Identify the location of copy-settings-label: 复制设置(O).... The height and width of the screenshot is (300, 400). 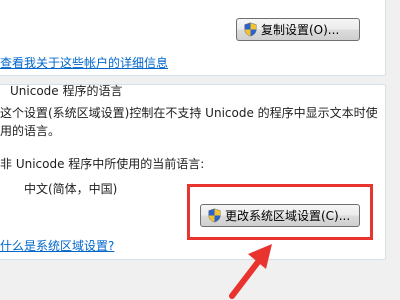
(300, 30).